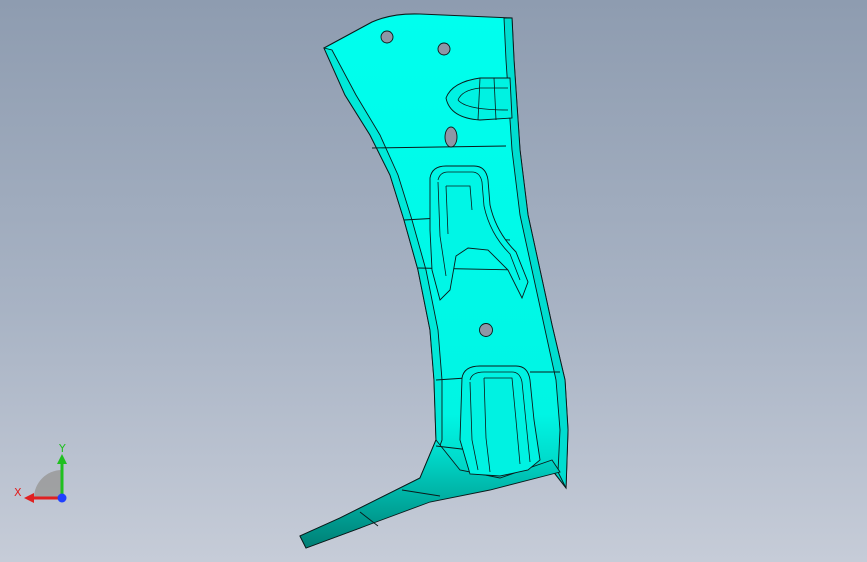  I want to click on part-lower-pocket, so click(500, 421).